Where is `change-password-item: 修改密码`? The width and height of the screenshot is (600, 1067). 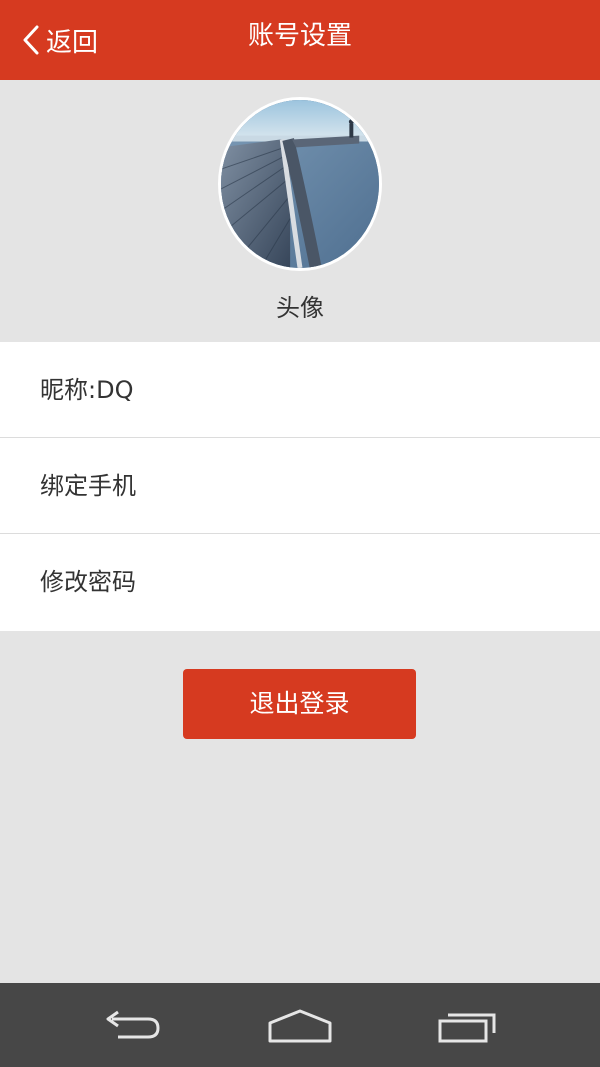 change-password-item: 修改密码 is located at coordinates (300, 582).